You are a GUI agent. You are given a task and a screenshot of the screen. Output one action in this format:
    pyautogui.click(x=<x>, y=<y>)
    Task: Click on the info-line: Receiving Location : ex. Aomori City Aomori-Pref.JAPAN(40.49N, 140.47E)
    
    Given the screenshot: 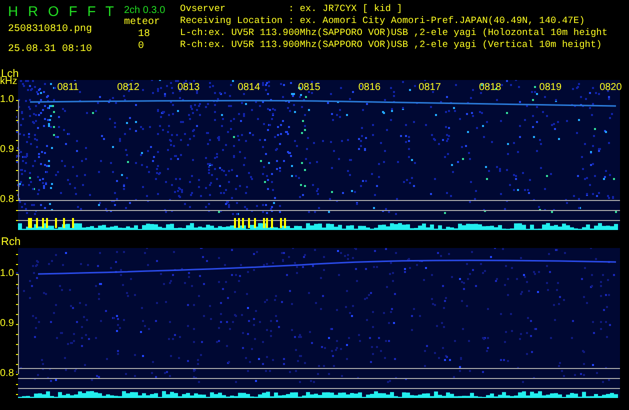 What is the action you would take?
    pyautogui.click(x=382, y=21)
    